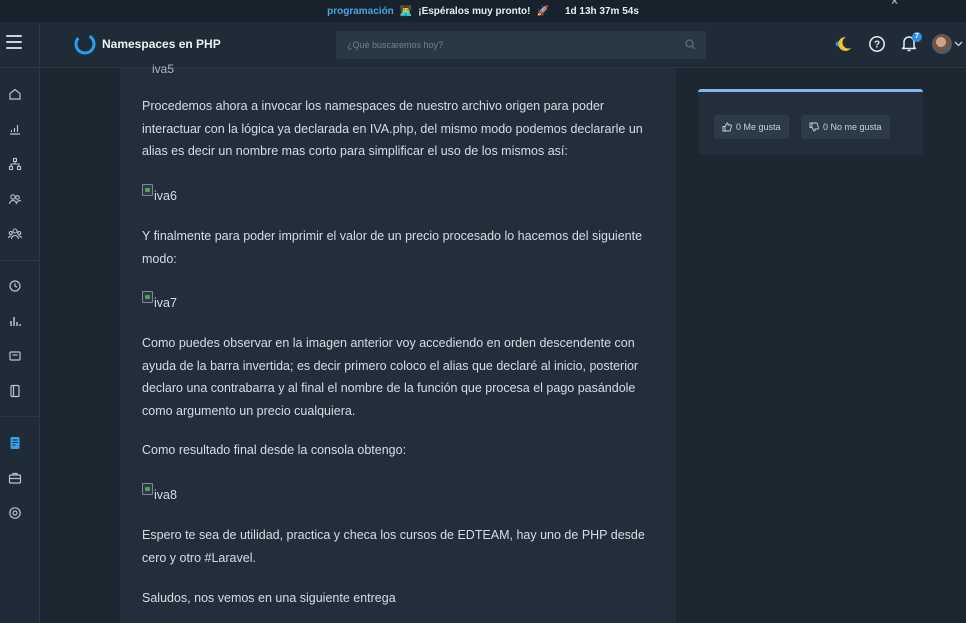 Image resolution: width=966 pixels, height=623 pixels. Describe the element at coordinates (15, 391) in the screenshot. I see `book-icon` at that location.